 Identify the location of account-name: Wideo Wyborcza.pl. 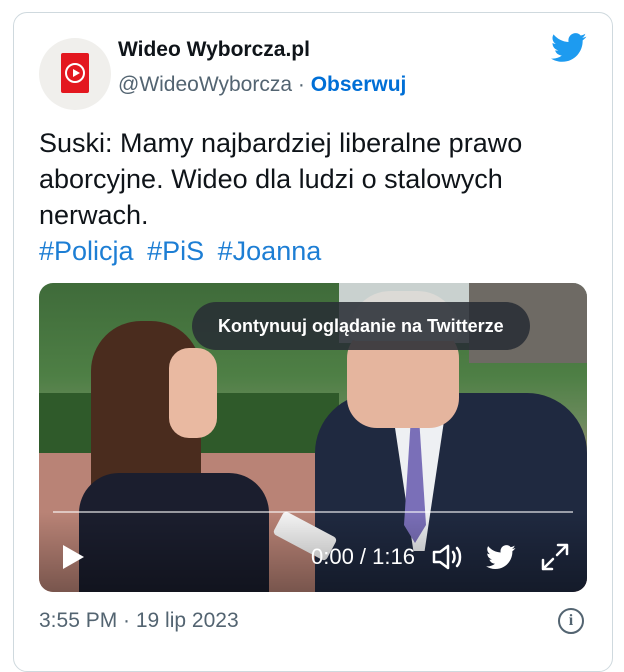
(214, 50).